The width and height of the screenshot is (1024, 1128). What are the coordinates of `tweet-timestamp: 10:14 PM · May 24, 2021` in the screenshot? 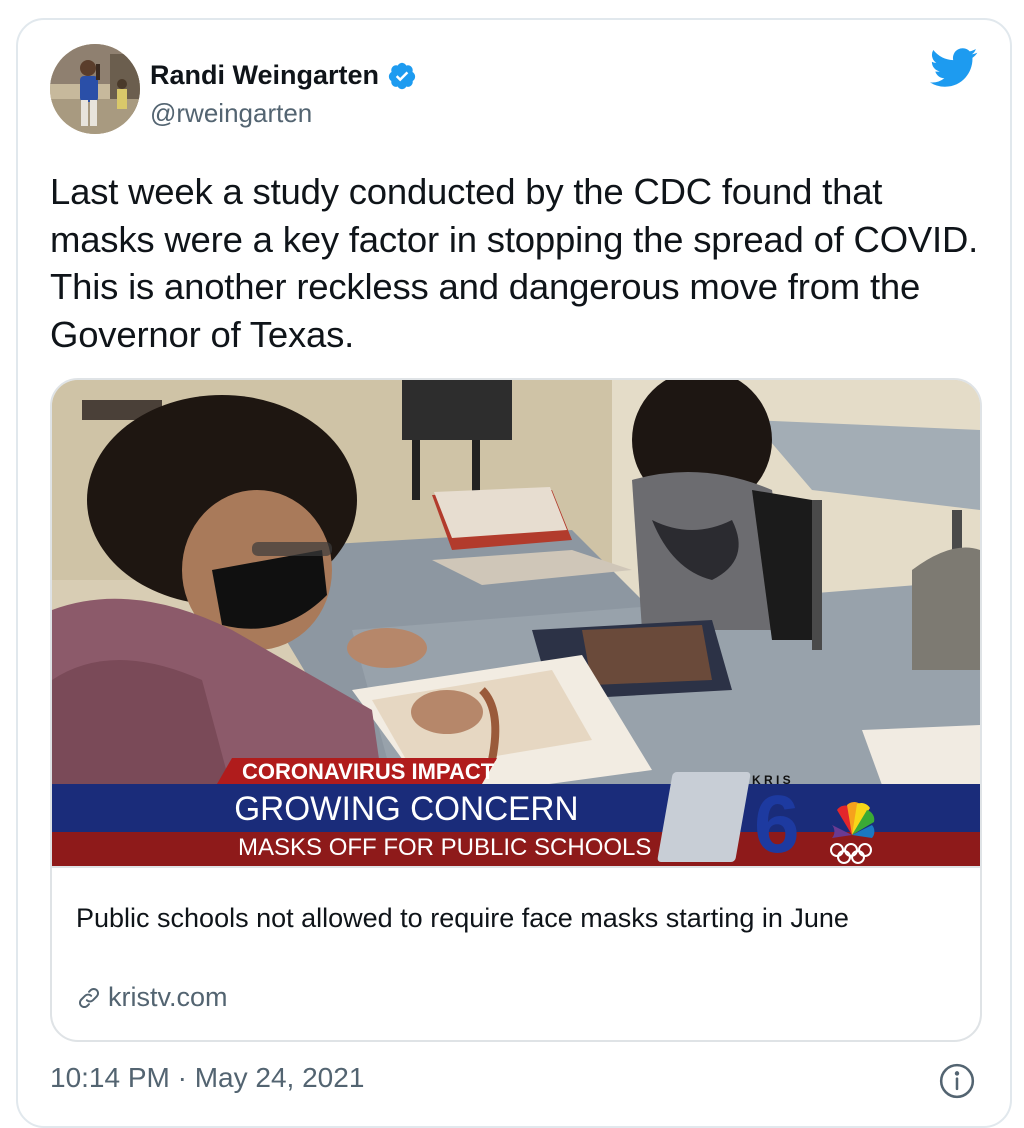 It's located at (207, 1078).